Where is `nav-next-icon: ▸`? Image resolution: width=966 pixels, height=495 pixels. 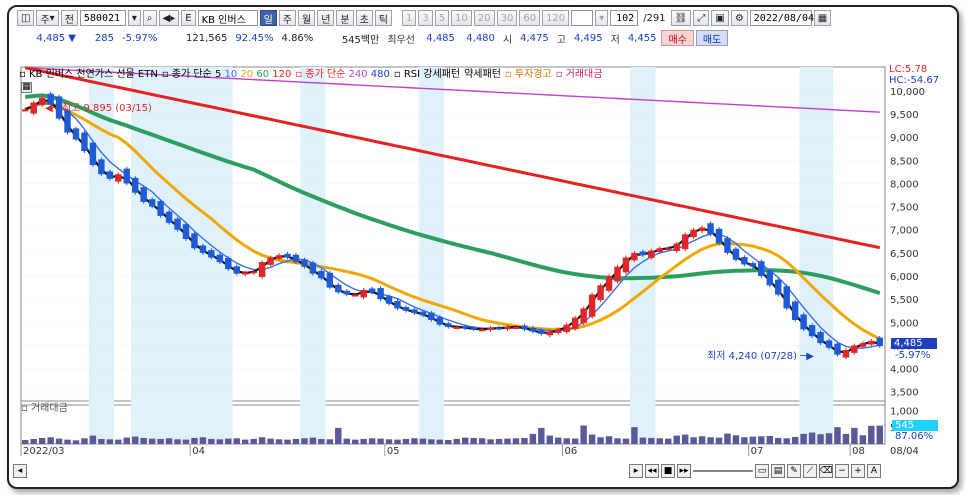
nav-next-icon: ▸ is located at coordinates (636, 471).